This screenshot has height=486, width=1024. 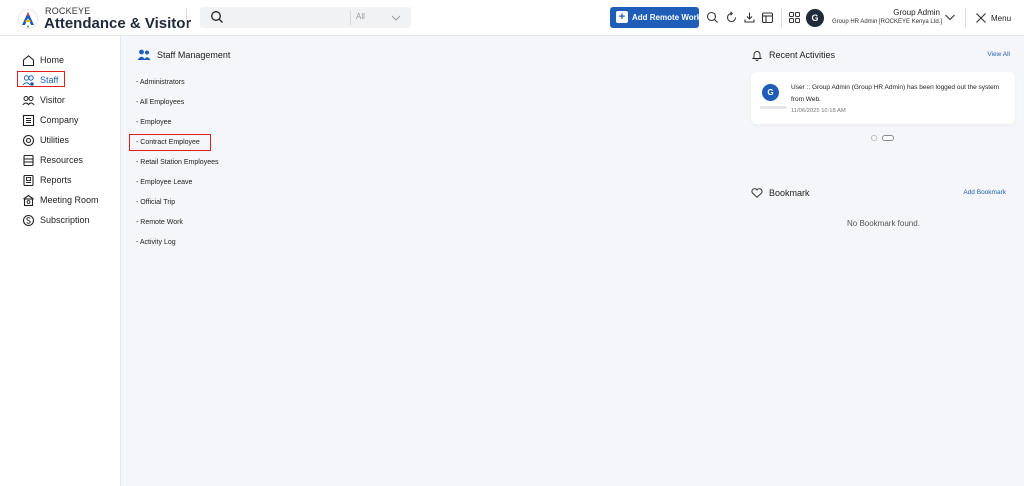 I want to click on staff-management-title: Staff Management, so click(x=194, y=55).